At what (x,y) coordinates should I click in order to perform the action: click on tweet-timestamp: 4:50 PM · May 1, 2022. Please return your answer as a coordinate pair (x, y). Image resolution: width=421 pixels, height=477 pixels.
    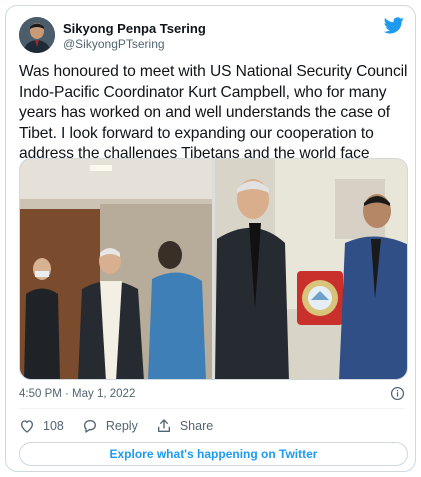
    Looking at the image, I should click on (77, 394).